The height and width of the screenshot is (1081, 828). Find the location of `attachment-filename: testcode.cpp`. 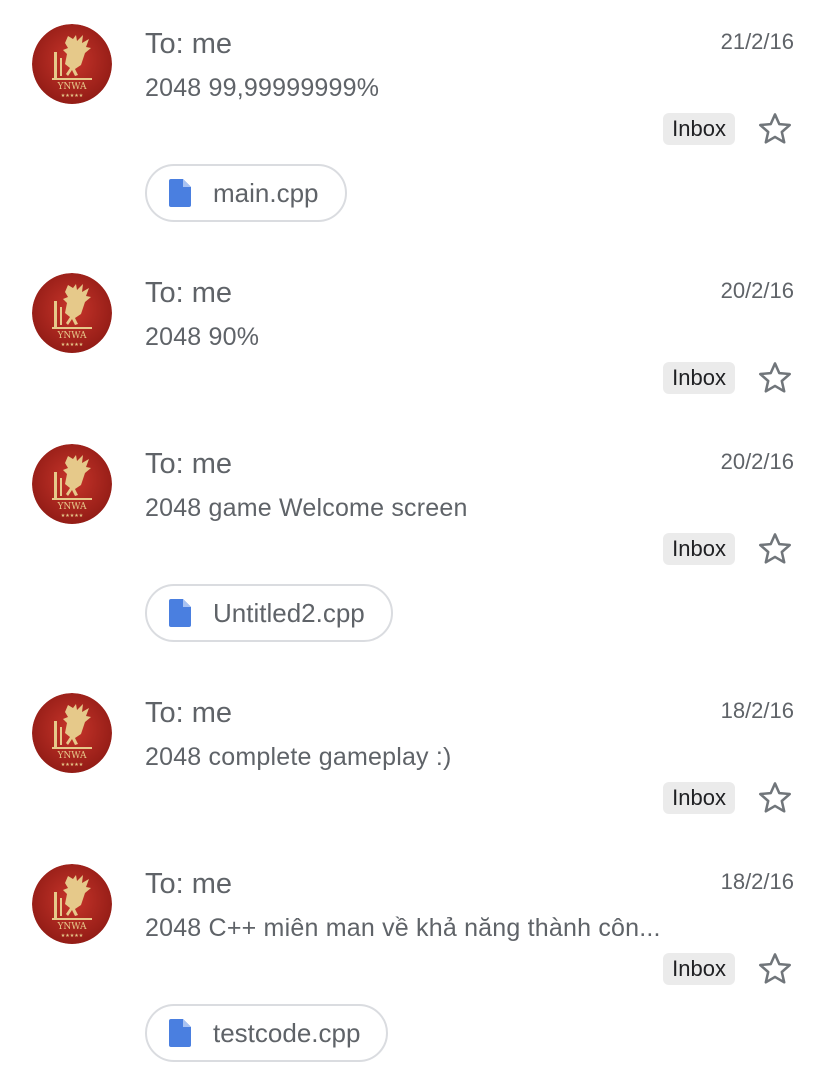

attachment-filename: testcode.cpp is located at coordinates (287, 1033).